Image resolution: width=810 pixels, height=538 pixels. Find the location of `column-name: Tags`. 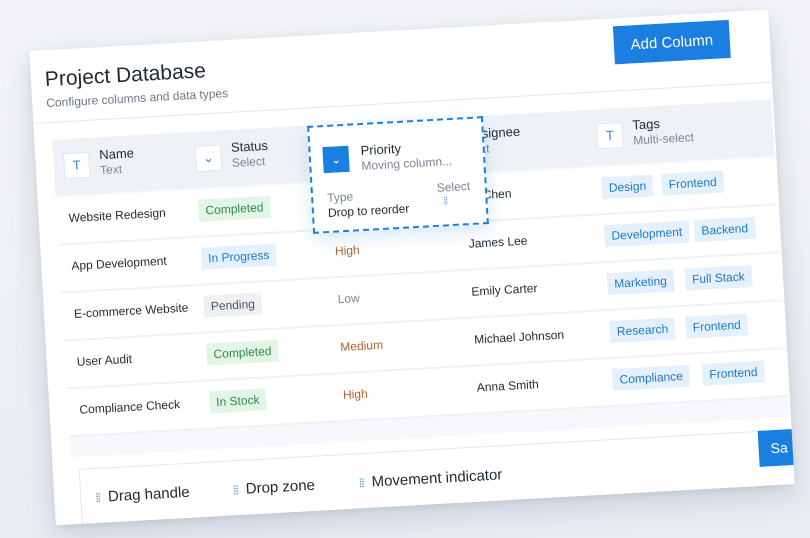

column-name: Tags is located at coordinates (646, 124).